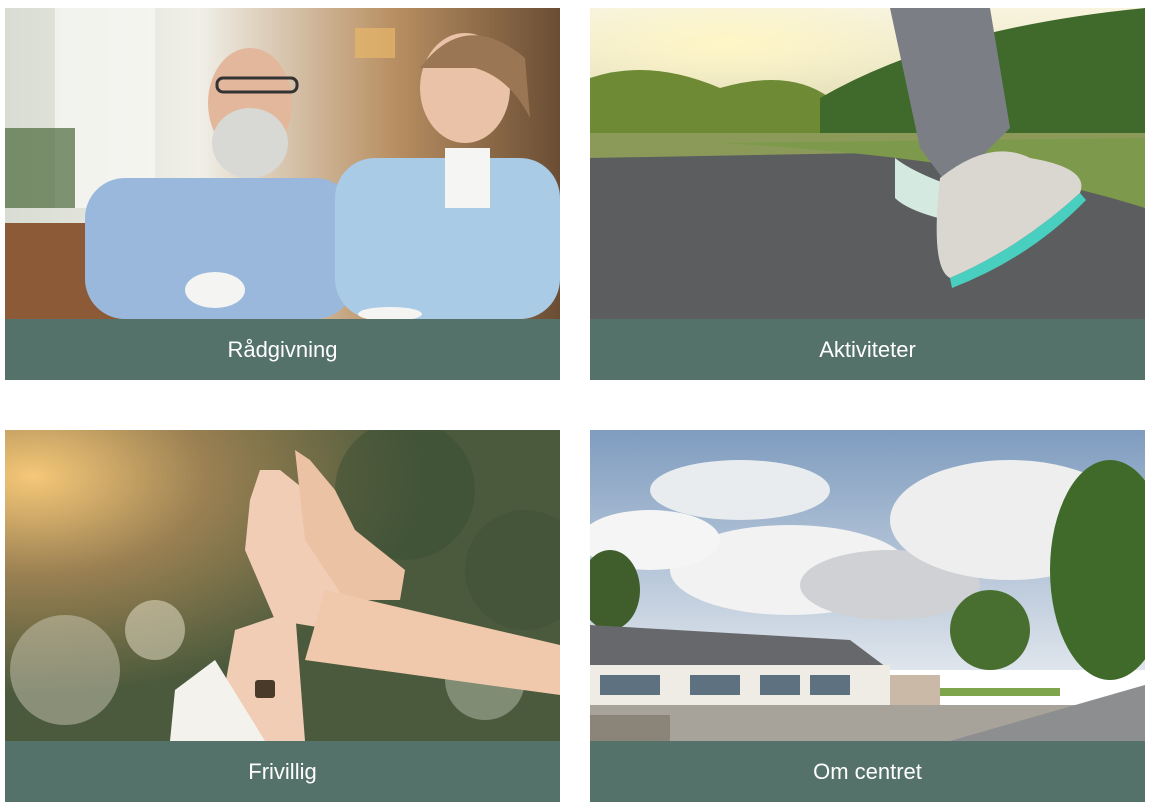 The image size is (1151, 810). What do you see at coordinates (282, 771) in the screenshot?
I see `card-label: Frivillig` at bounding box center [282, 771].